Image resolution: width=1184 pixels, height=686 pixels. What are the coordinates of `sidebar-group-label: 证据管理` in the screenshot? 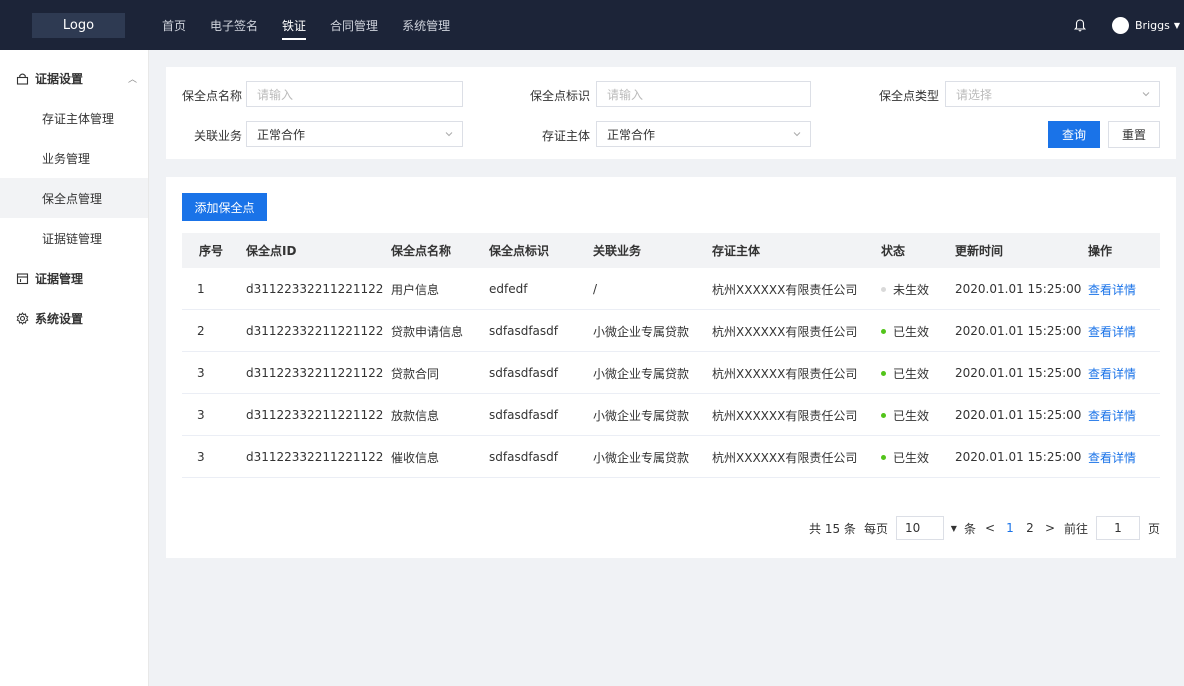 It's located at (59, 279).